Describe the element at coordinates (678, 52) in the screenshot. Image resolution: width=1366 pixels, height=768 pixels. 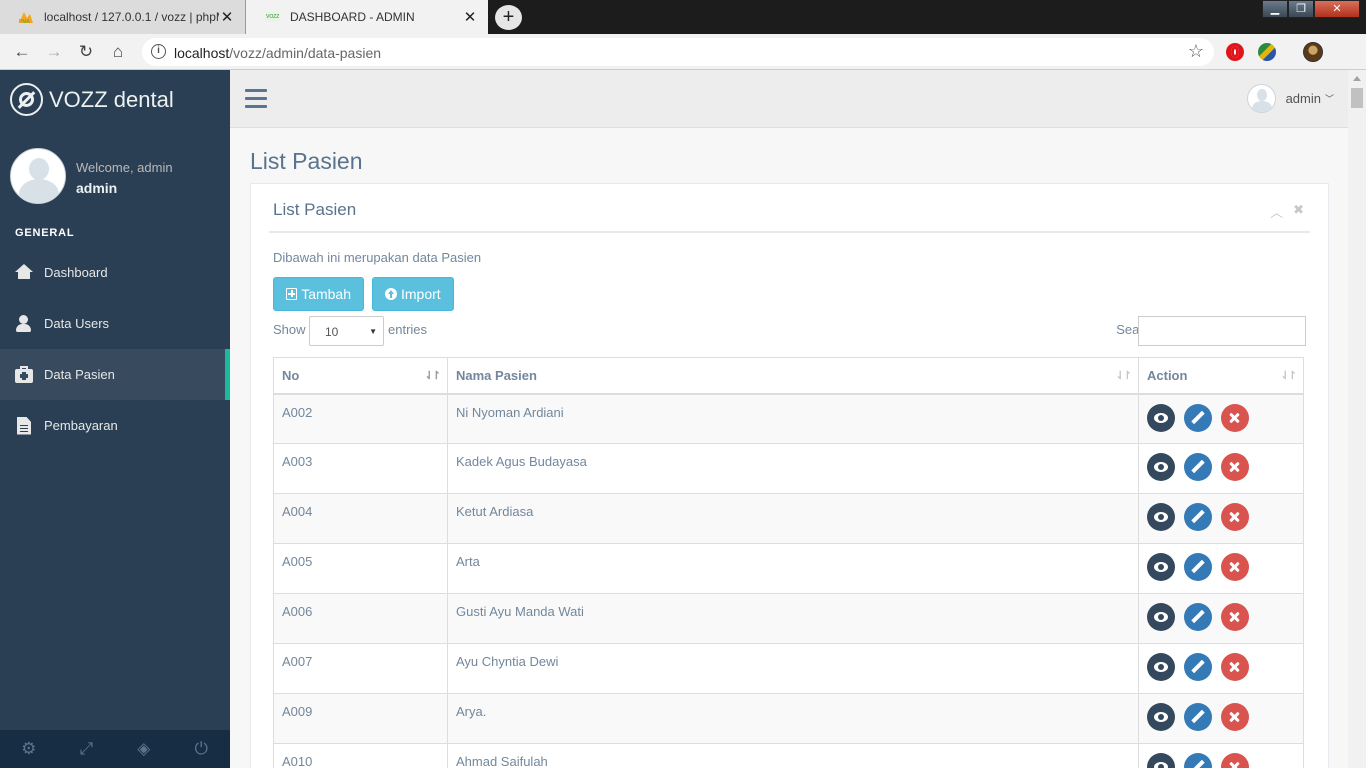
I see `address-bar: i localhost/vozz/admin/data-pasien ☆` at that location.